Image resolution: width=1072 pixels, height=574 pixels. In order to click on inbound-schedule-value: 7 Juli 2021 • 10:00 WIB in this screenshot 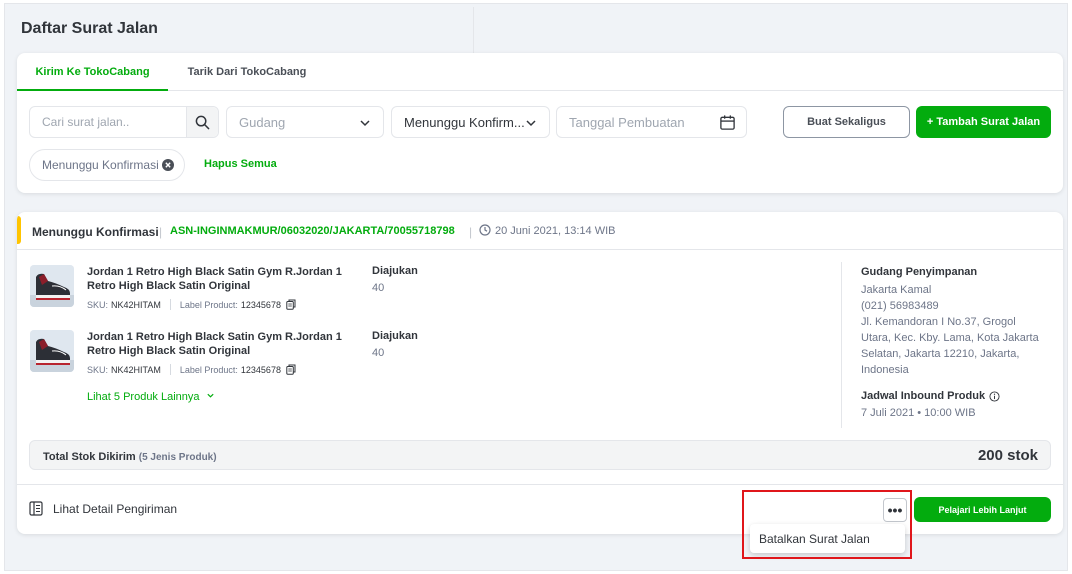, I will do `click(918, 413)`.